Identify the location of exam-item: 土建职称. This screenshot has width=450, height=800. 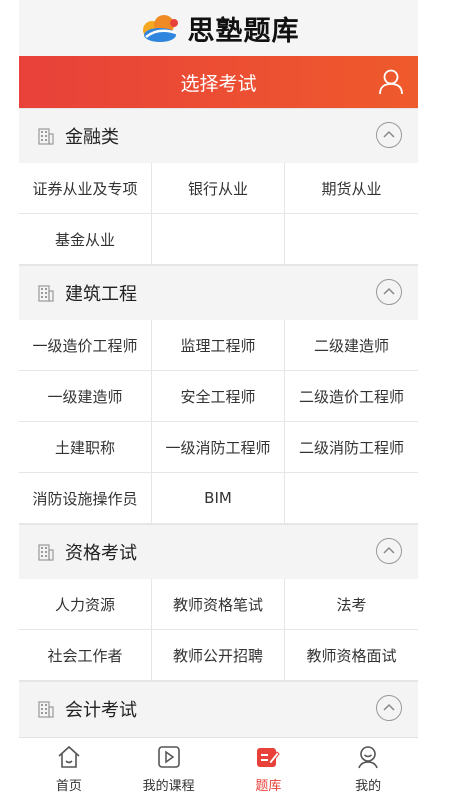
(85, 447).